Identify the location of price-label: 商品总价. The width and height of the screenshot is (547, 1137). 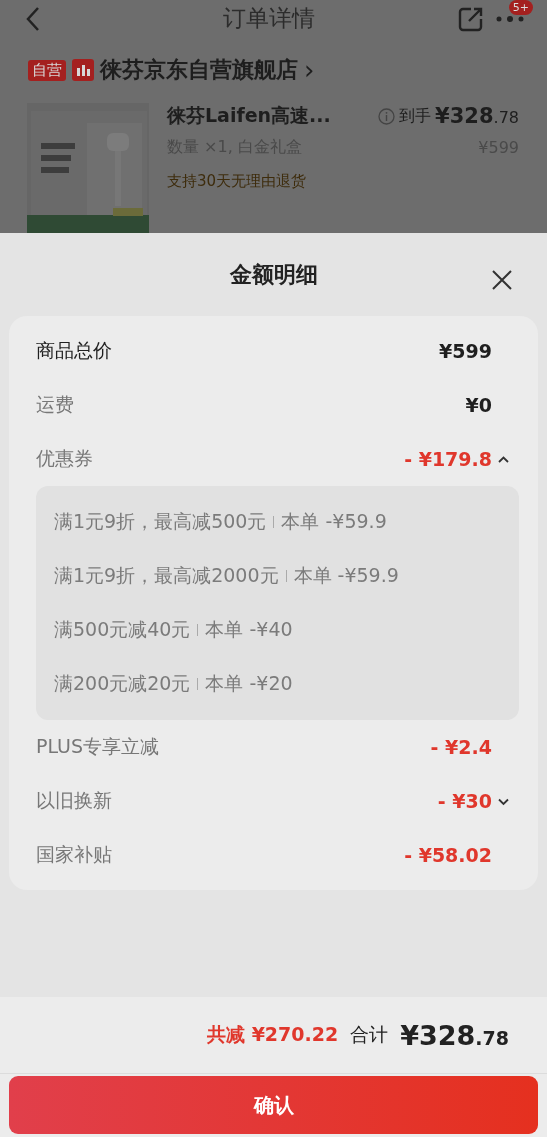
(74, 350).